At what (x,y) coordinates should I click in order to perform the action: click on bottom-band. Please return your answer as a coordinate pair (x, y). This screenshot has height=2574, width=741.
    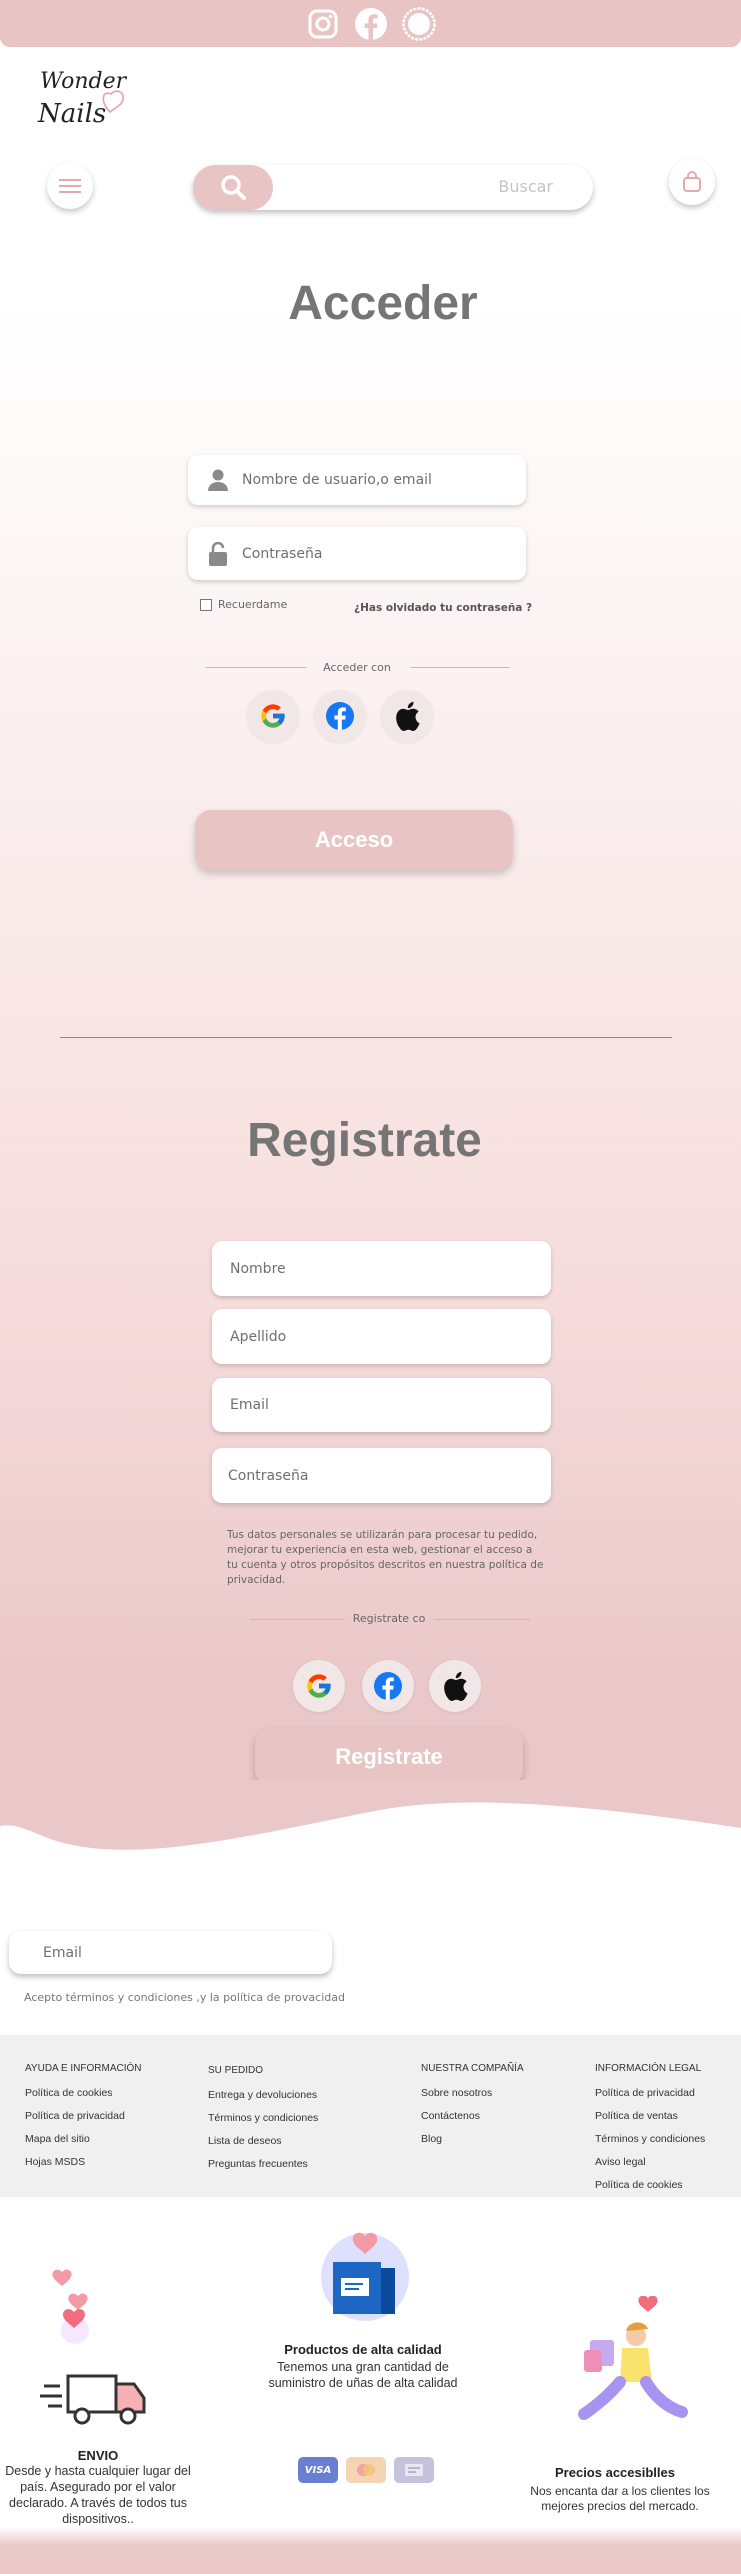
    Looking at the image, I should click on (370, 2550).